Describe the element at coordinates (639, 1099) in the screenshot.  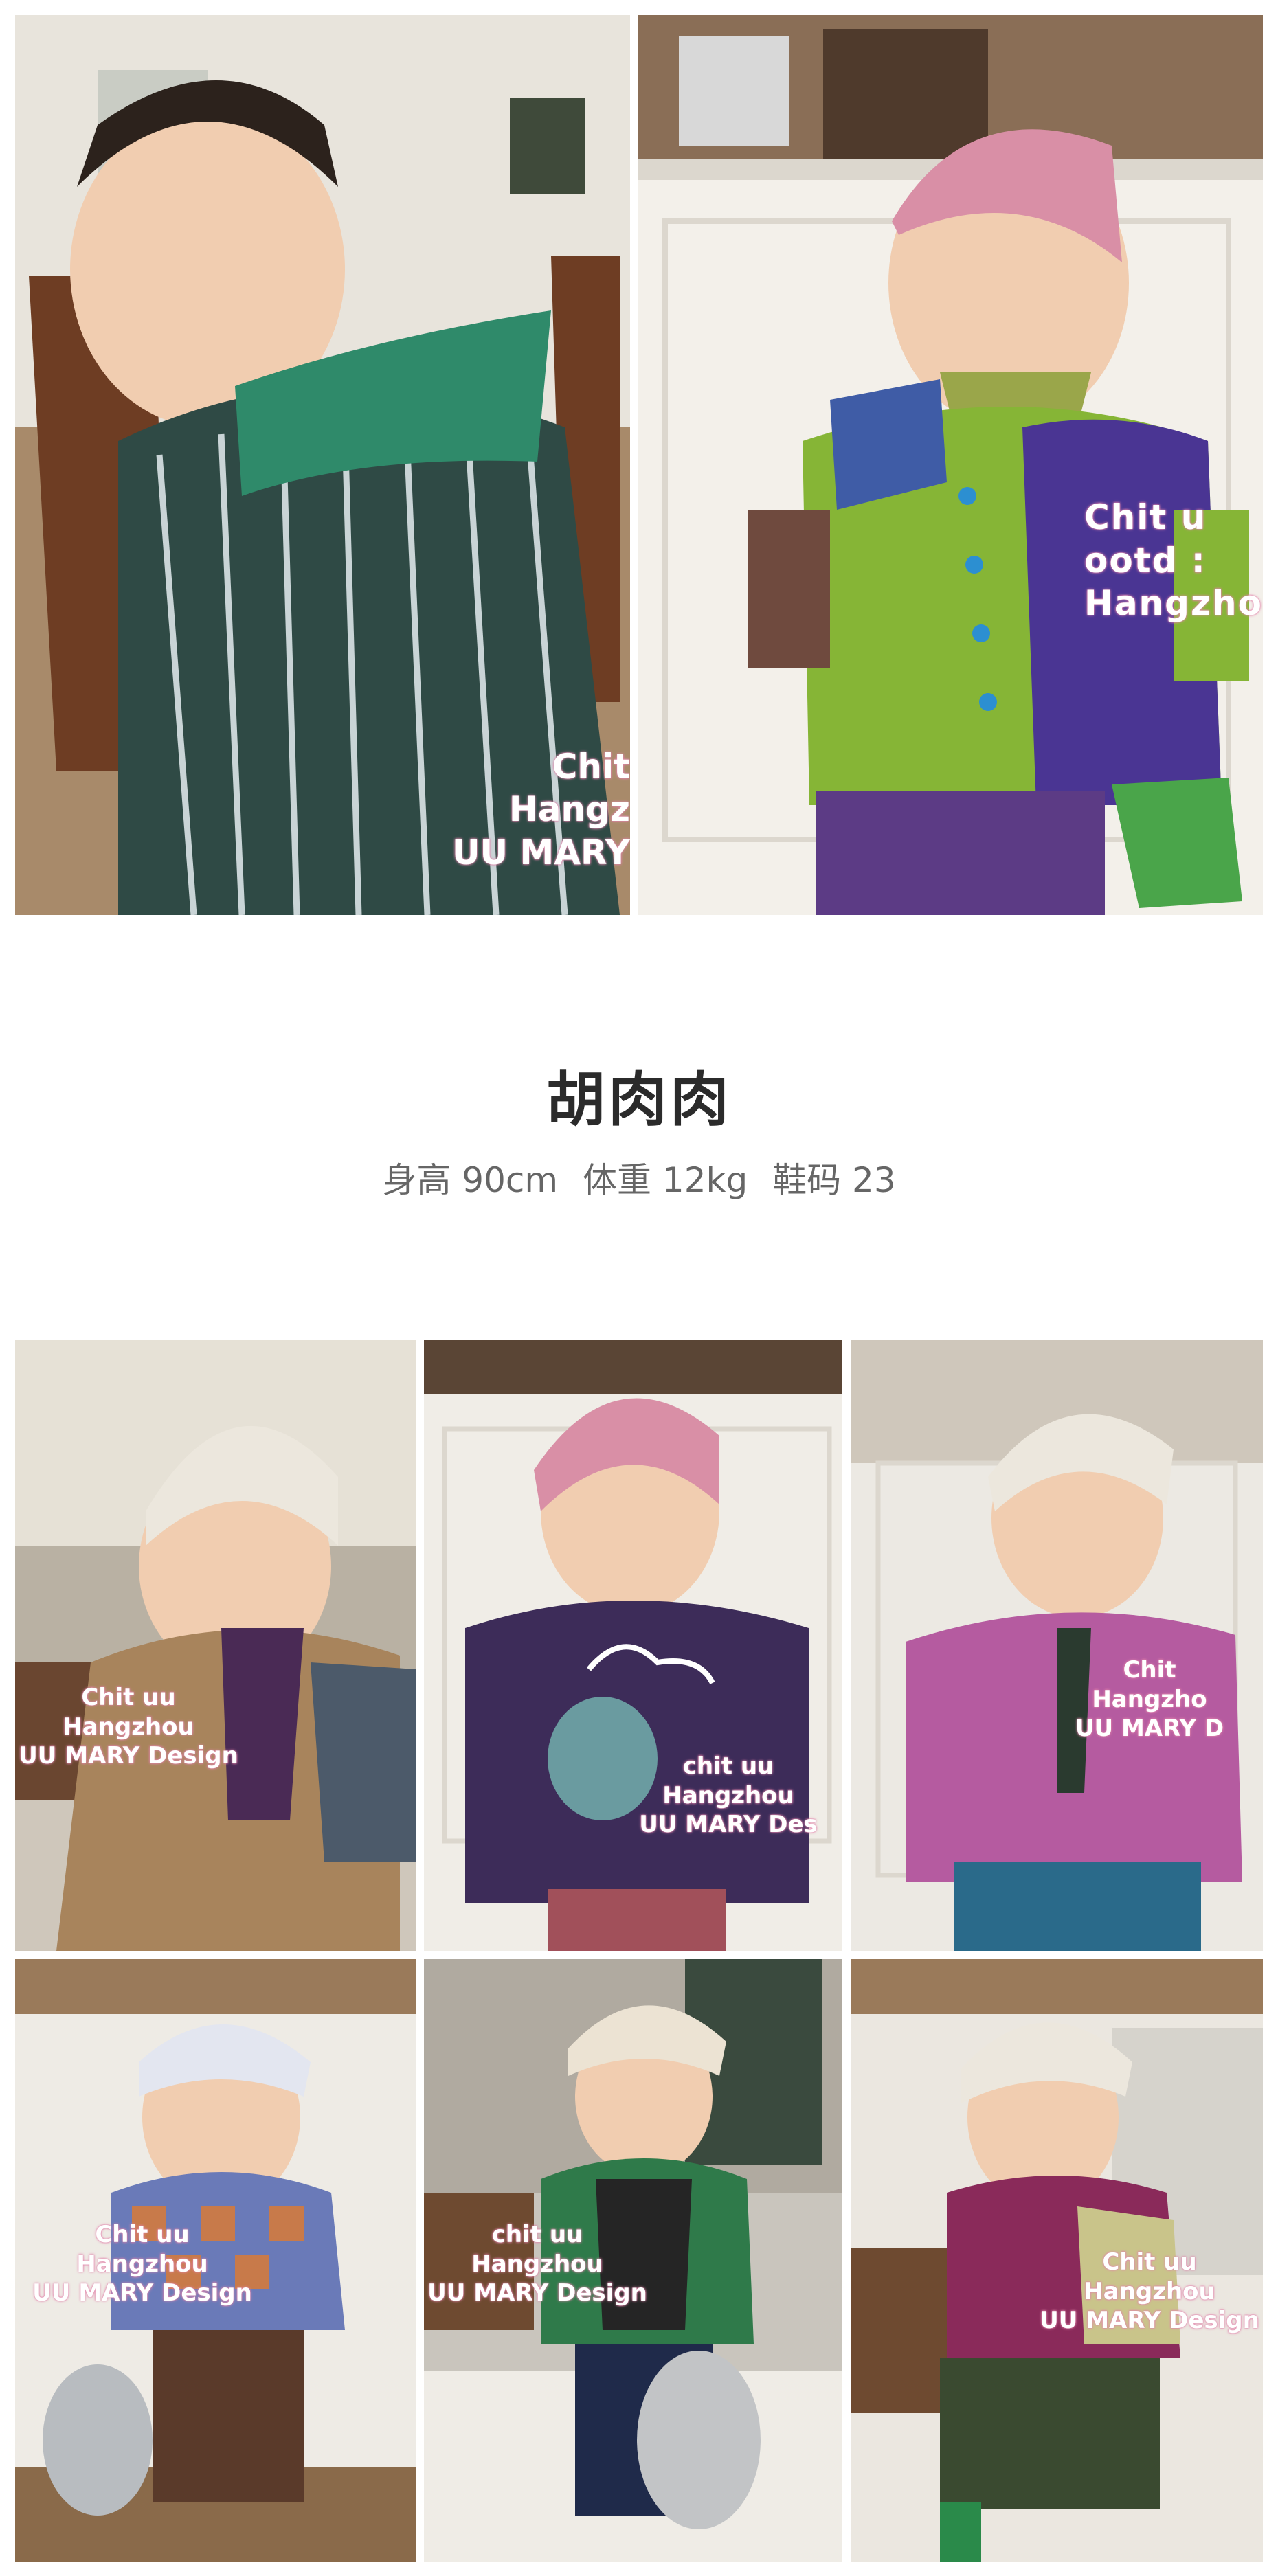
I see `profile-name: 胡肉肉` at that location.